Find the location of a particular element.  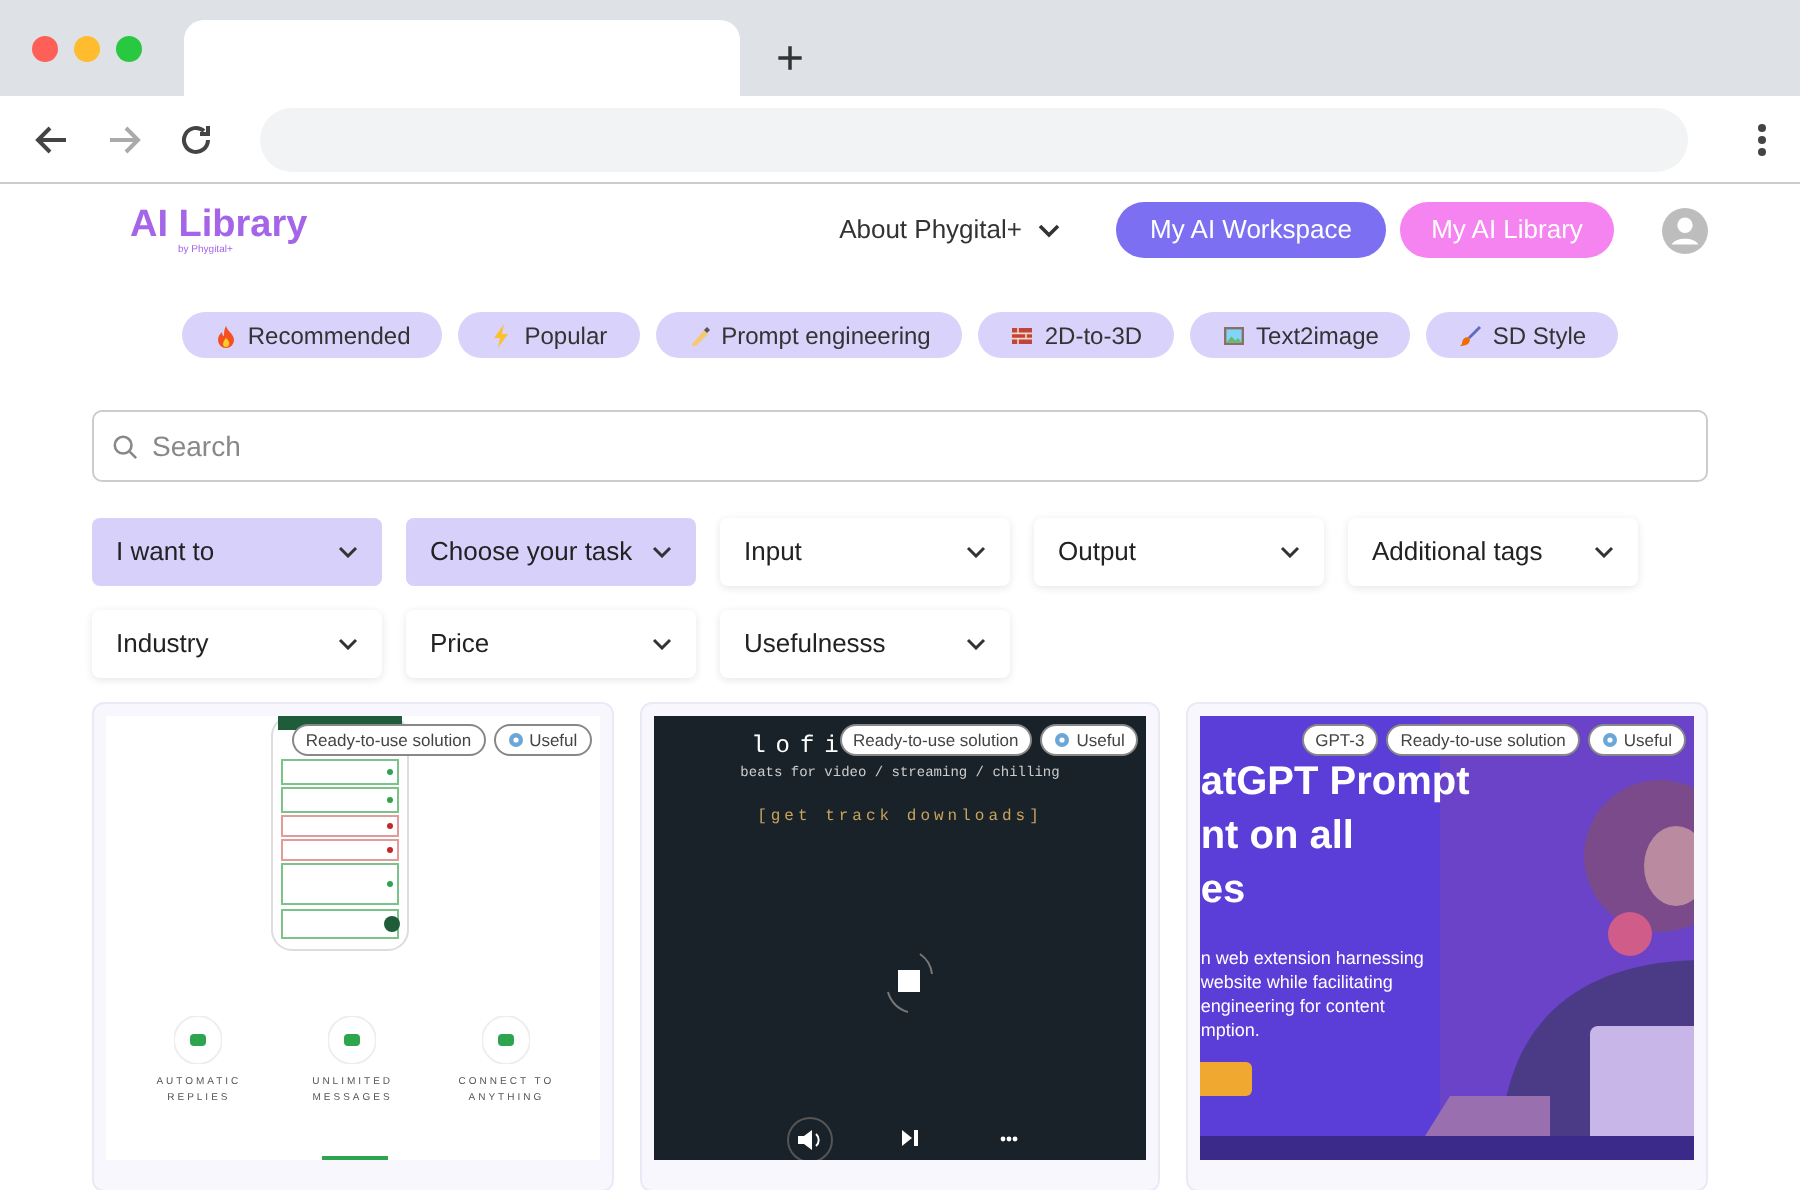

more-icon is located at coordinates (1008, 1139).